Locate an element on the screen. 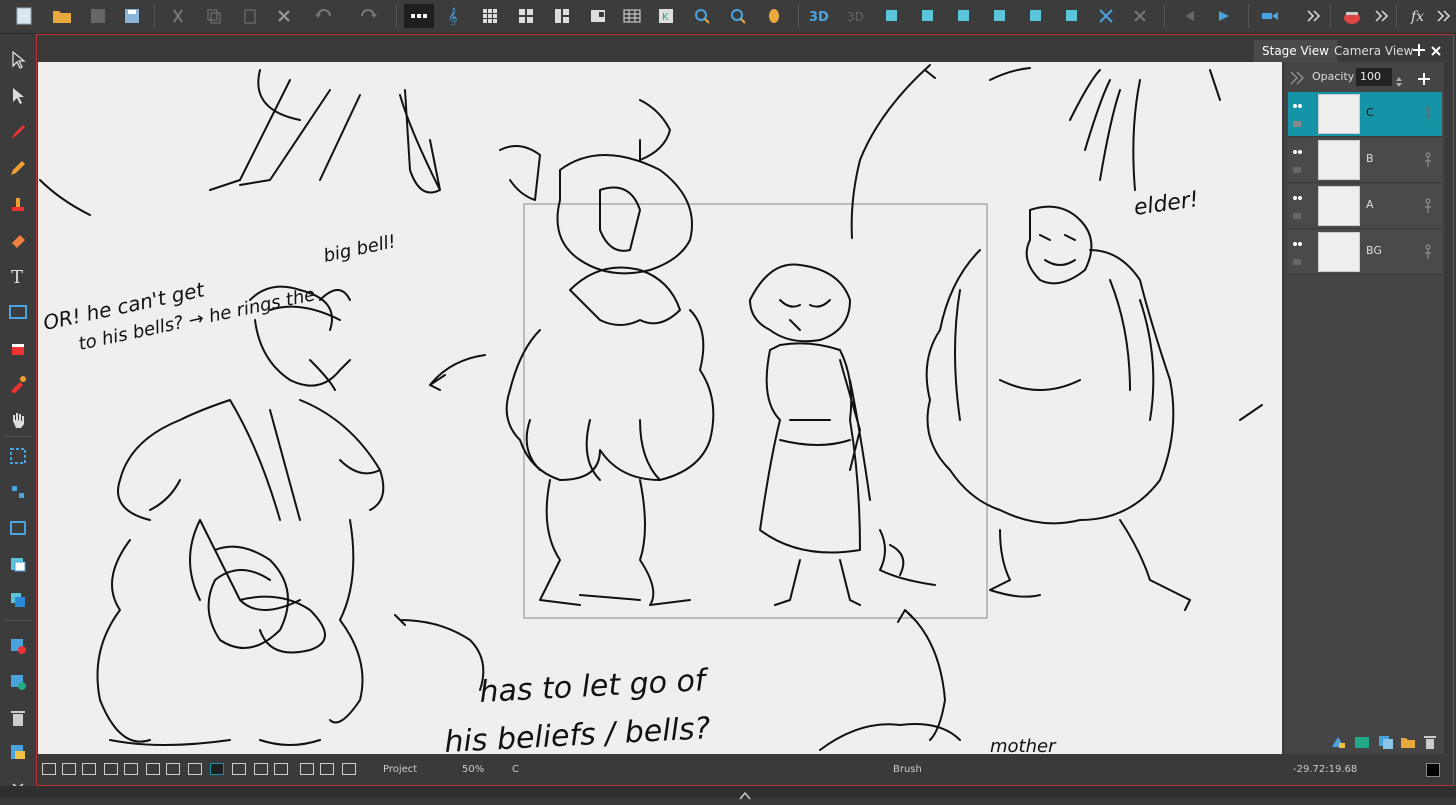  add-drawing-layer-icon is located at coordinates (1338, 743).